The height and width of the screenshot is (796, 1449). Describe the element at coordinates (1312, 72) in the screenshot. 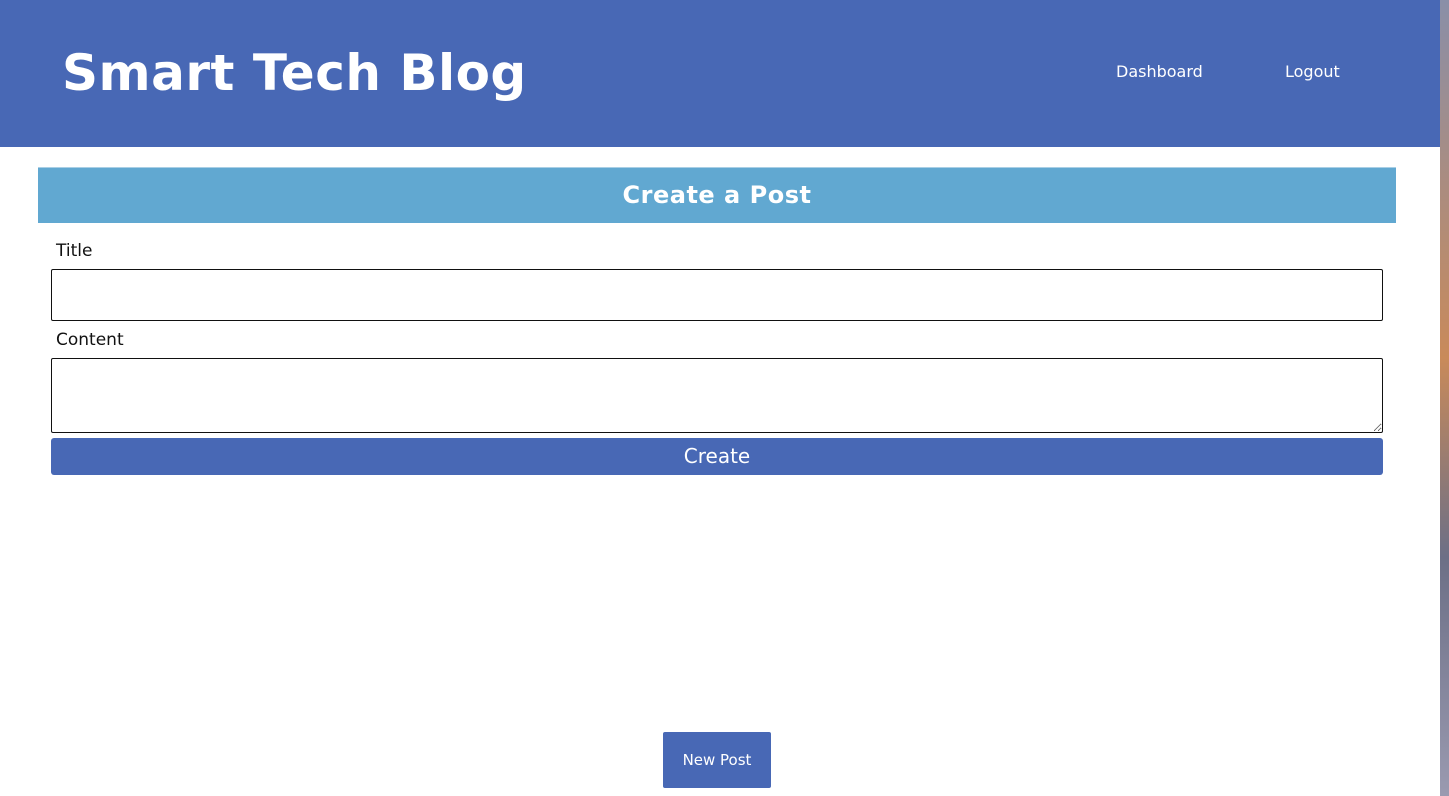

I see `nav-logout-link: Logout` at that location.